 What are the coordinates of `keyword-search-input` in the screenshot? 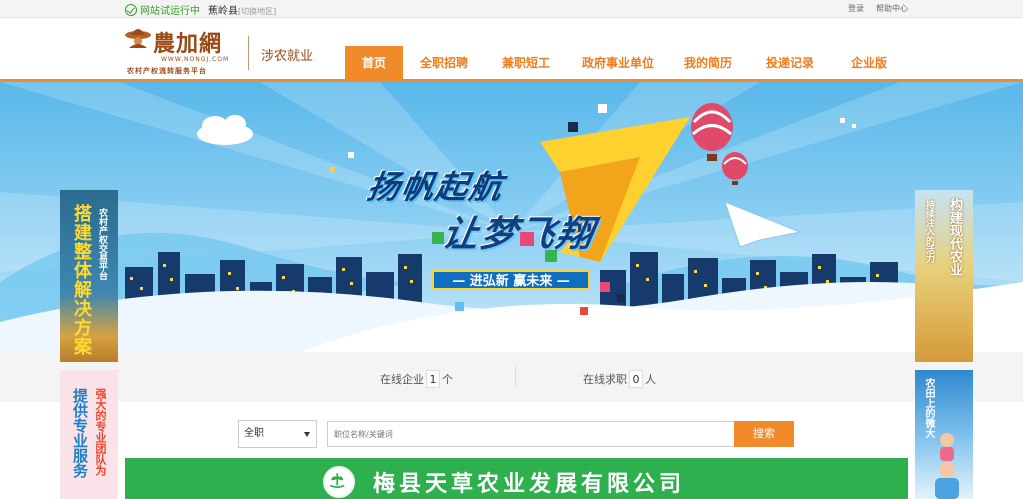 It's located at (531, 434).